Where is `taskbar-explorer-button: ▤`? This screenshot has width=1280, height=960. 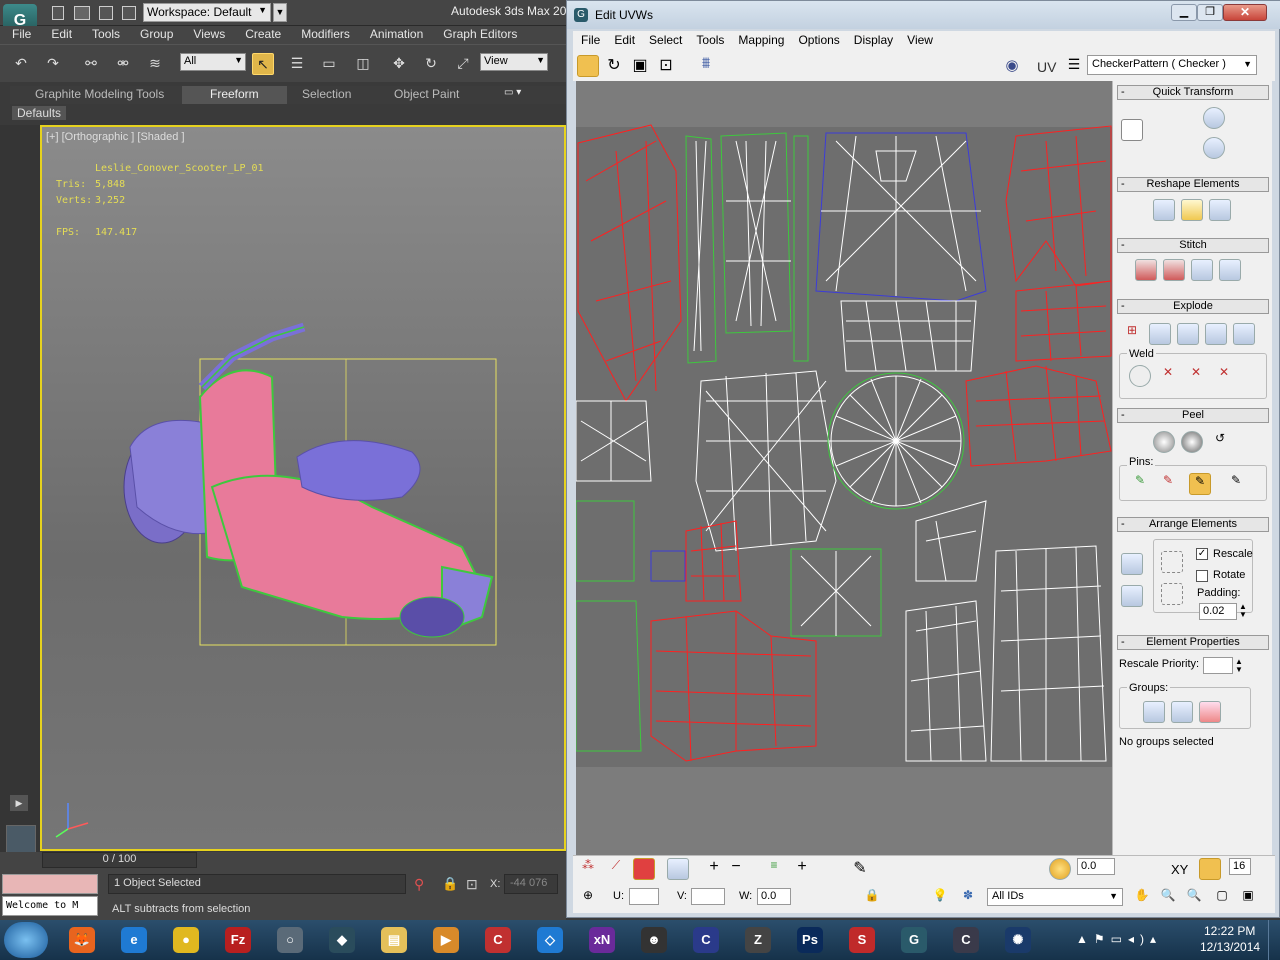
taskbar-explorer-button: ▤ is located at coordinates (394, 940).